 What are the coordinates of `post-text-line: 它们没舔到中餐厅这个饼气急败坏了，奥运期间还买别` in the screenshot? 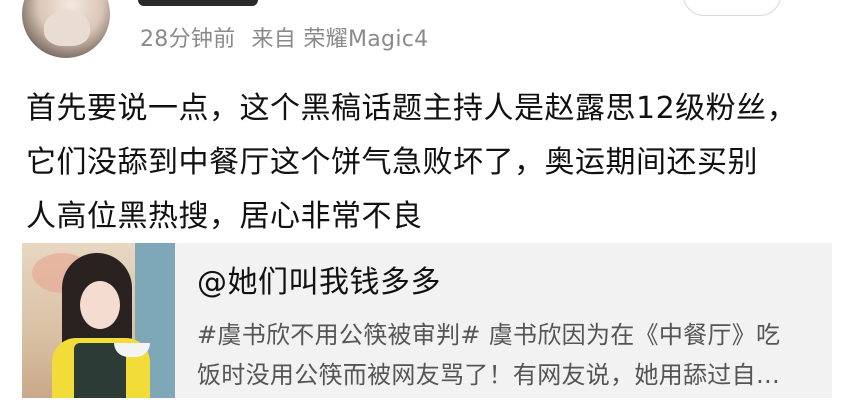 It's located at (392, 162).